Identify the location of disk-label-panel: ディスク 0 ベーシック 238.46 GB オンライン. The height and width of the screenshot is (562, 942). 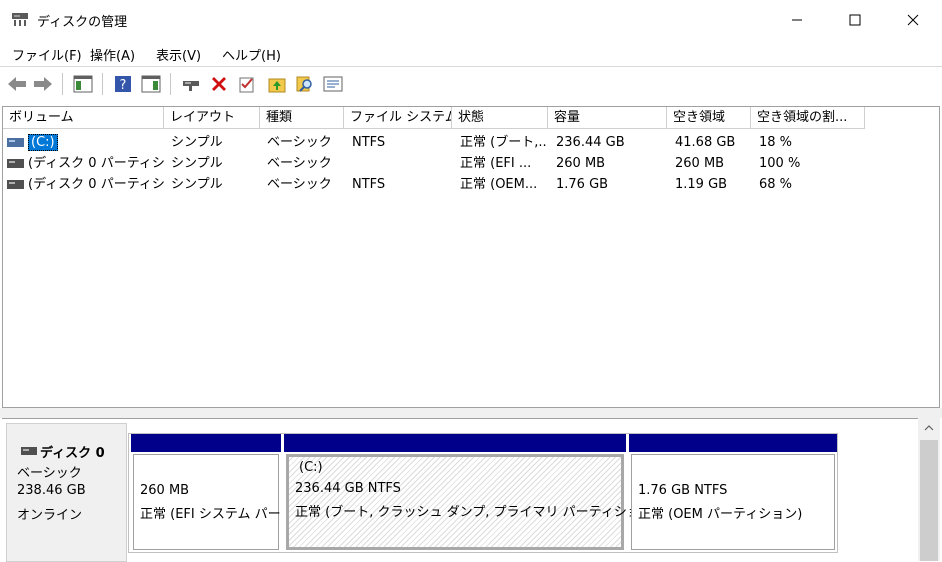
(66, 492).